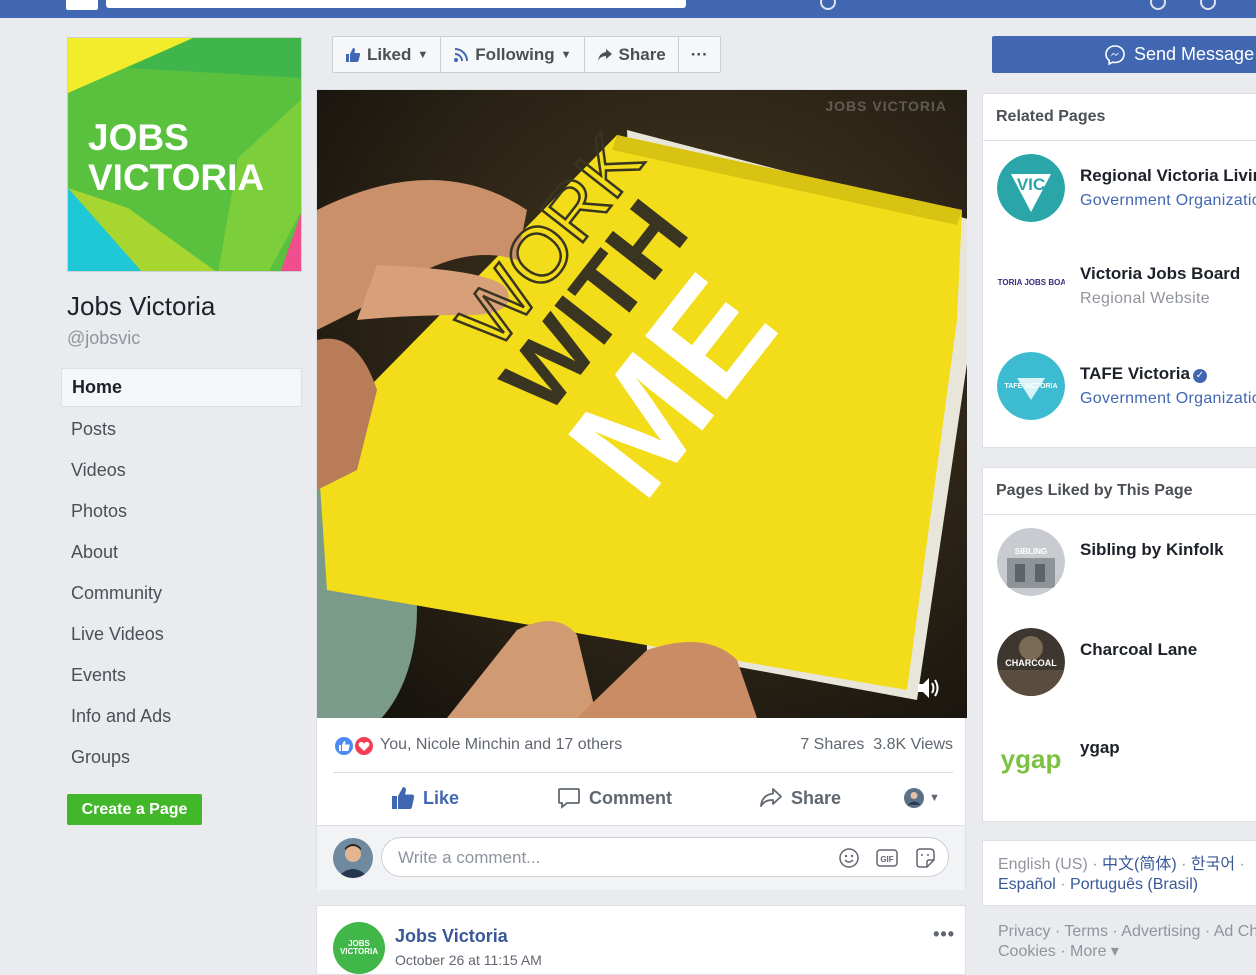 This screenshot has height=975, width=1256. I want to click on page-action-bar: Liked ▼ Following ▼ Share ···, so click(526, 54).